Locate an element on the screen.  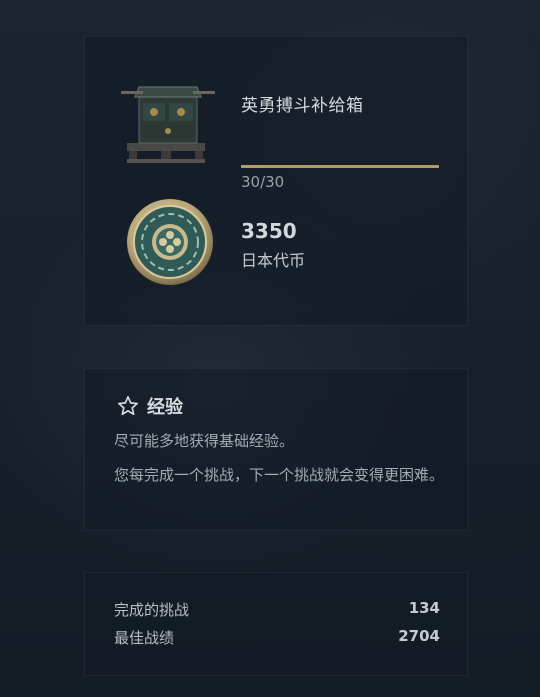
stat-row: 完成的挑战 134 is located at coordinates (277, 611).